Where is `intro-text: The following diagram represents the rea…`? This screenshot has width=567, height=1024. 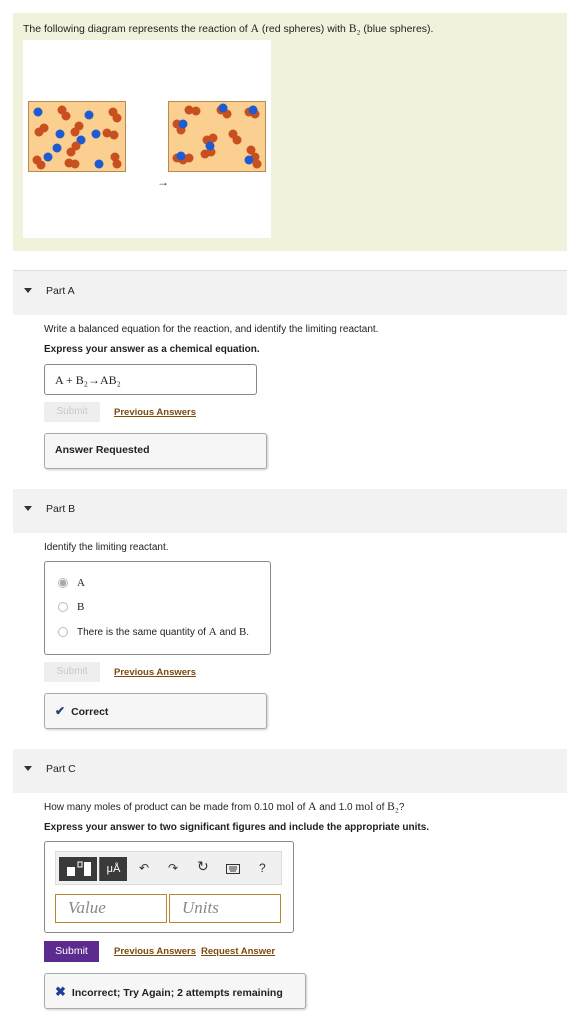
intro-text: The following diagram represents the rea… is located at coordinates (228, 29).